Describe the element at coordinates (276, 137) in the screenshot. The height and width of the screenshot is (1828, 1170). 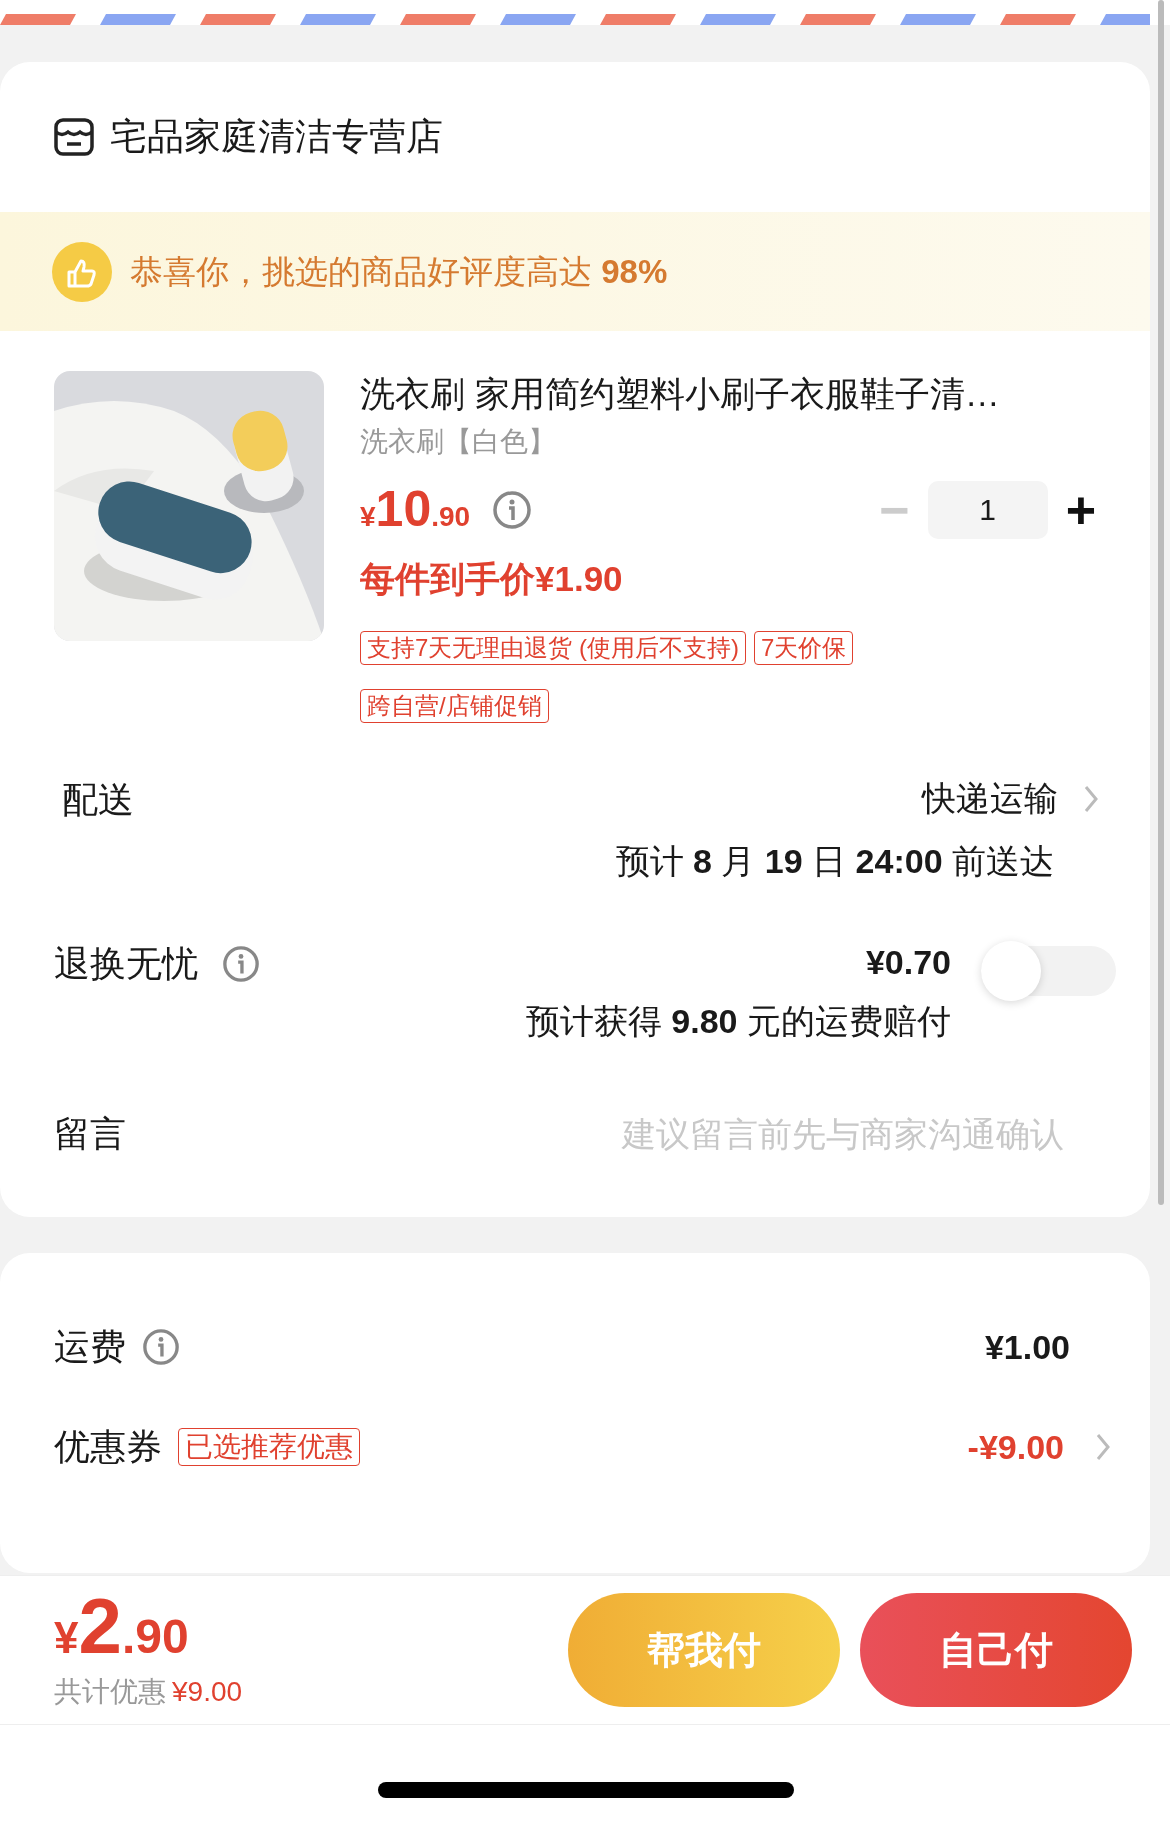
I see `store-name: 宅品家庭清洁专营店` at that location.